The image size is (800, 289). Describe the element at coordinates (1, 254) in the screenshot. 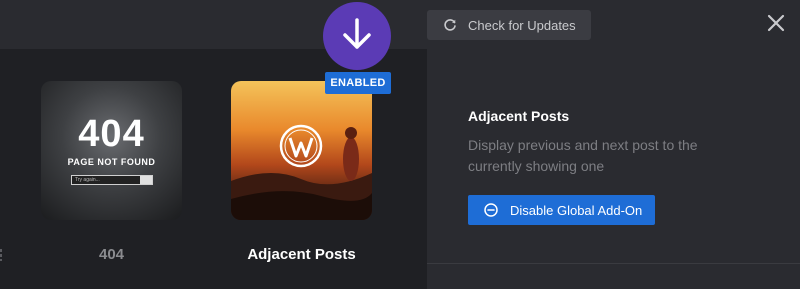

I see `scroll-indicator` at that location.